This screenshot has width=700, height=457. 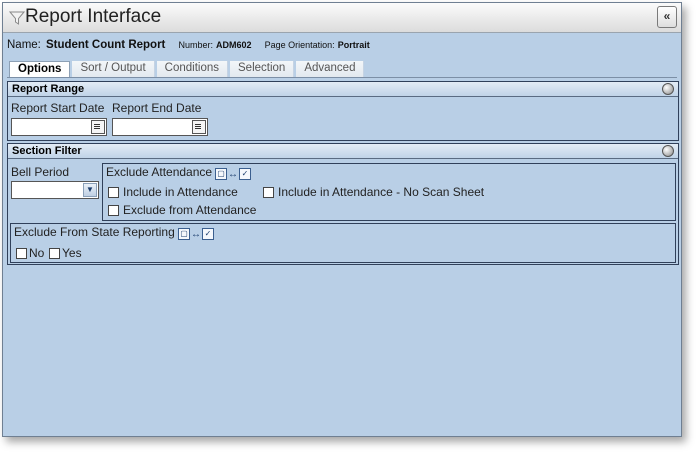 I want to click on bell-period-label: Bell Period, so click(x=40, y=172).